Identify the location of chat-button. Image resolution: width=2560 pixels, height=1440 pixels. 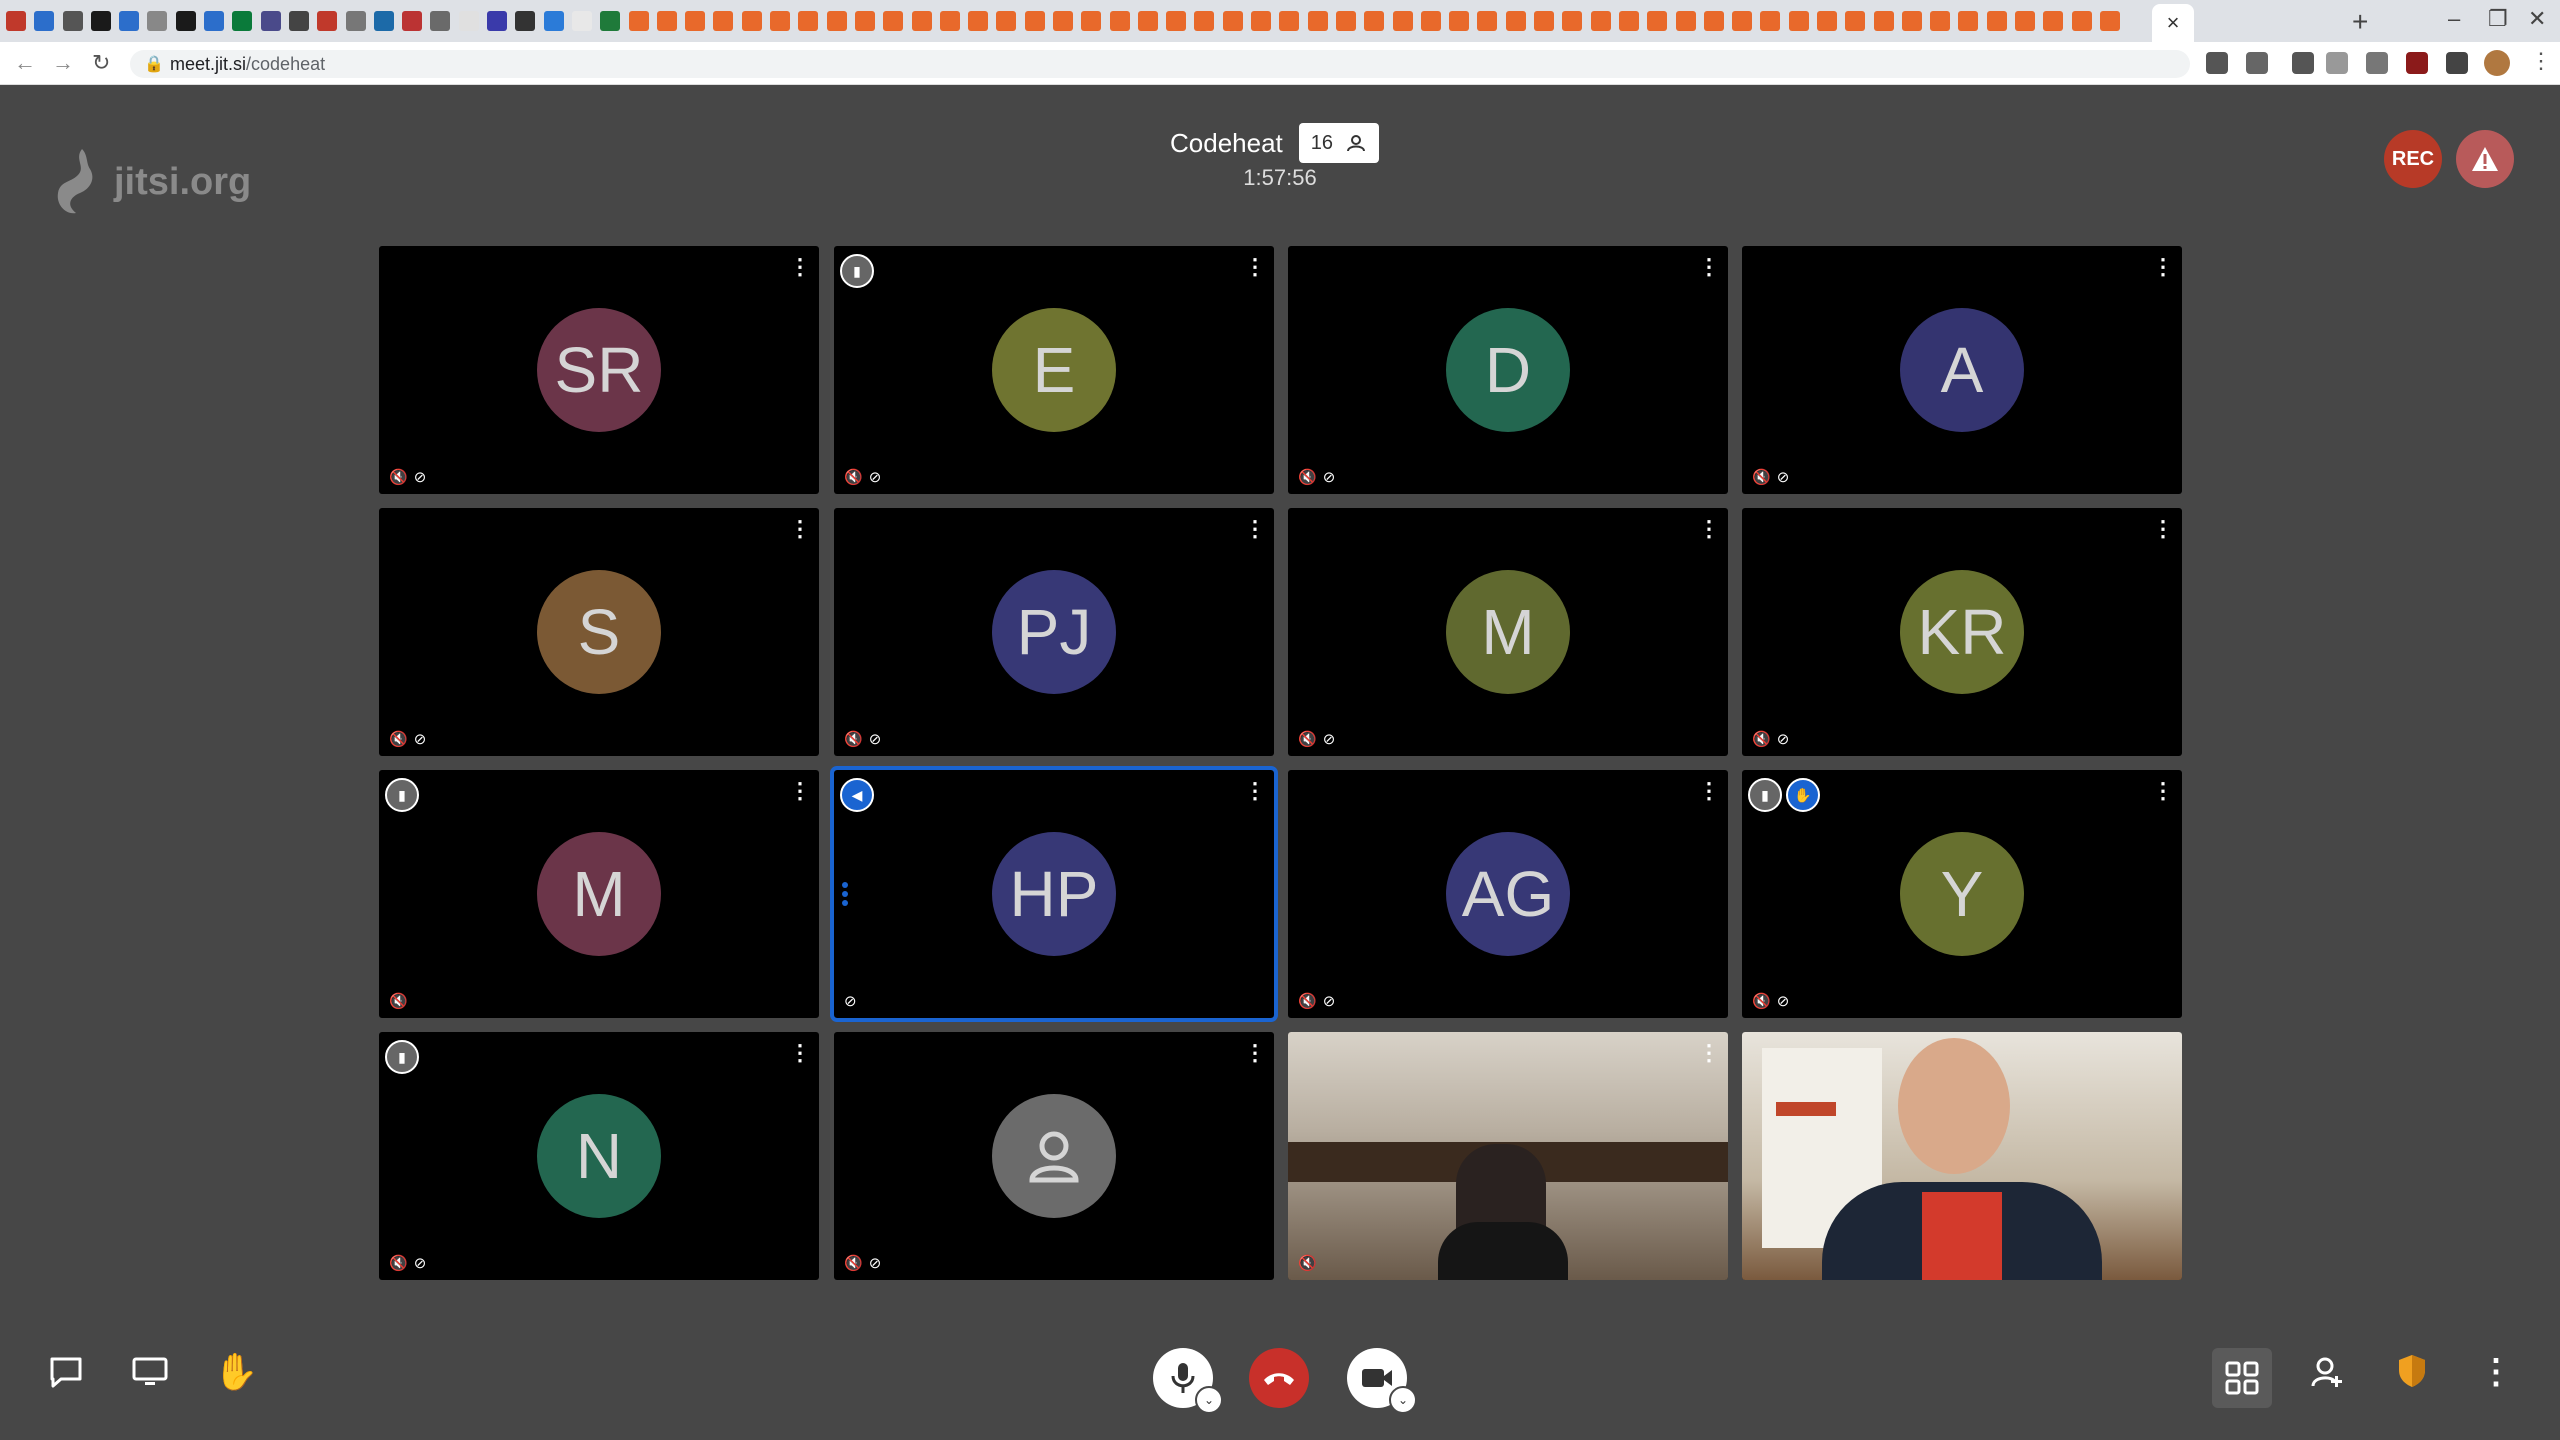
(66, 1372).